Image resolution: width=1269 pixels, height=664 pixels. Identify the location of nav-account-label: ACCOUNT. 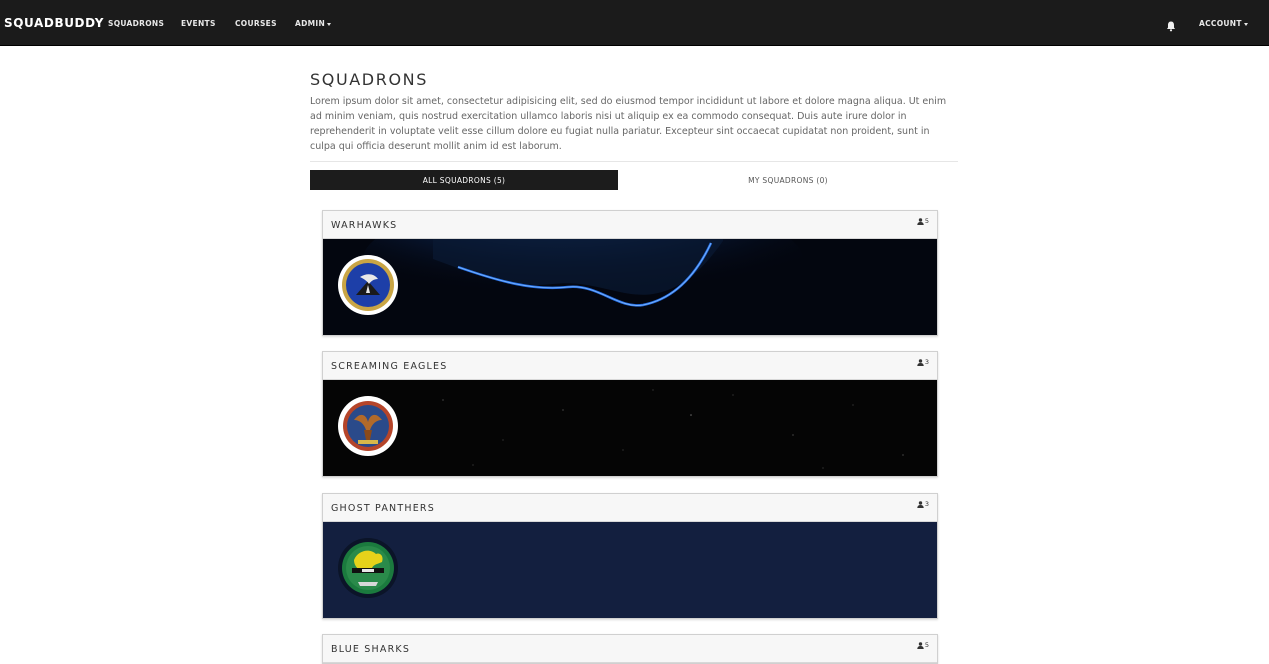
(1220, 23).